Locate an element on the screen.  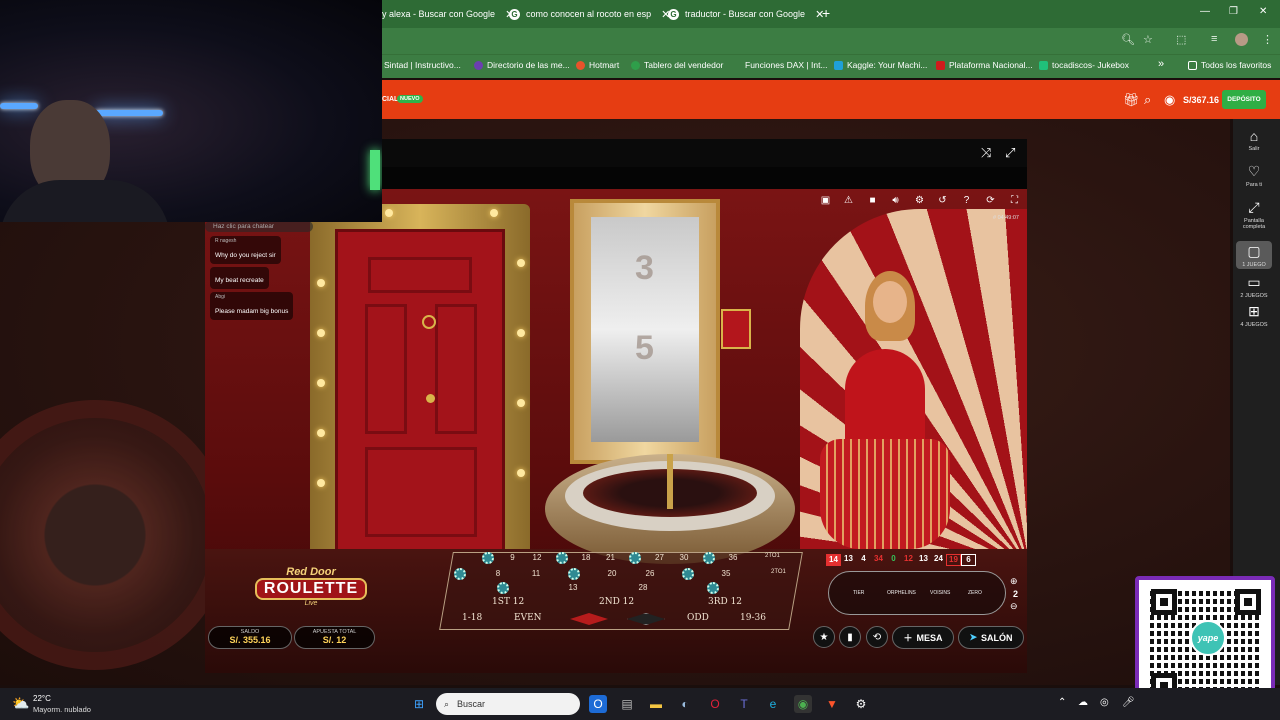
restore-button: ❐ is located at coordinates (1233, 11).